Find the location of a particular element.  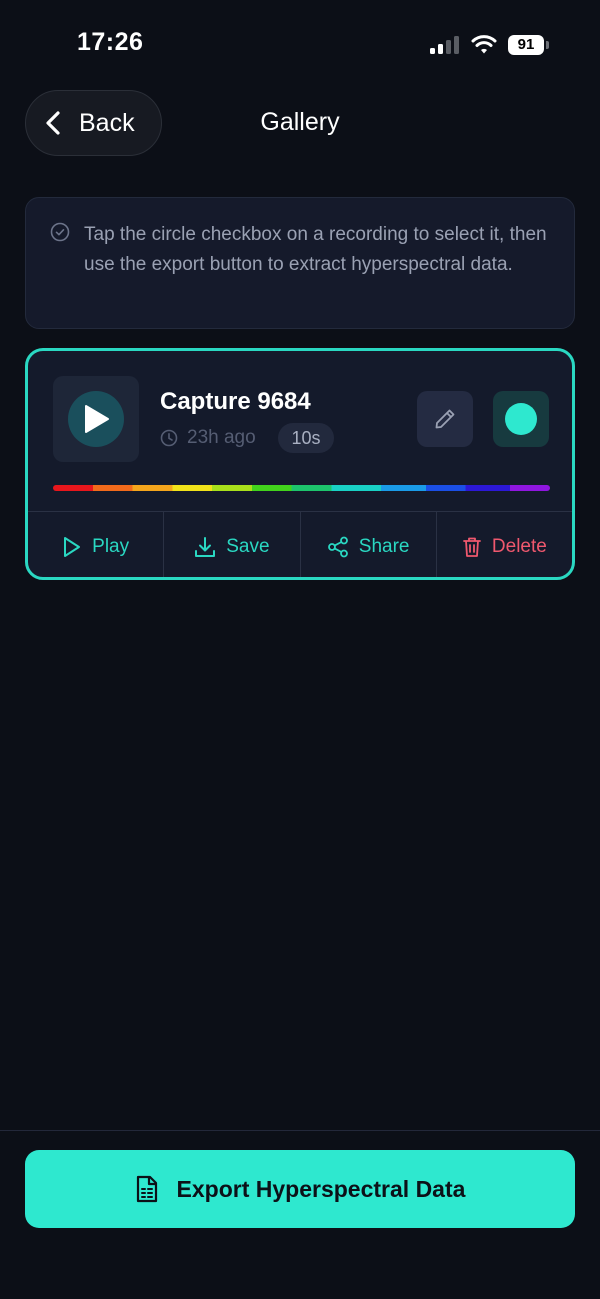

select-checkbox is located at coordinates (521, 419).